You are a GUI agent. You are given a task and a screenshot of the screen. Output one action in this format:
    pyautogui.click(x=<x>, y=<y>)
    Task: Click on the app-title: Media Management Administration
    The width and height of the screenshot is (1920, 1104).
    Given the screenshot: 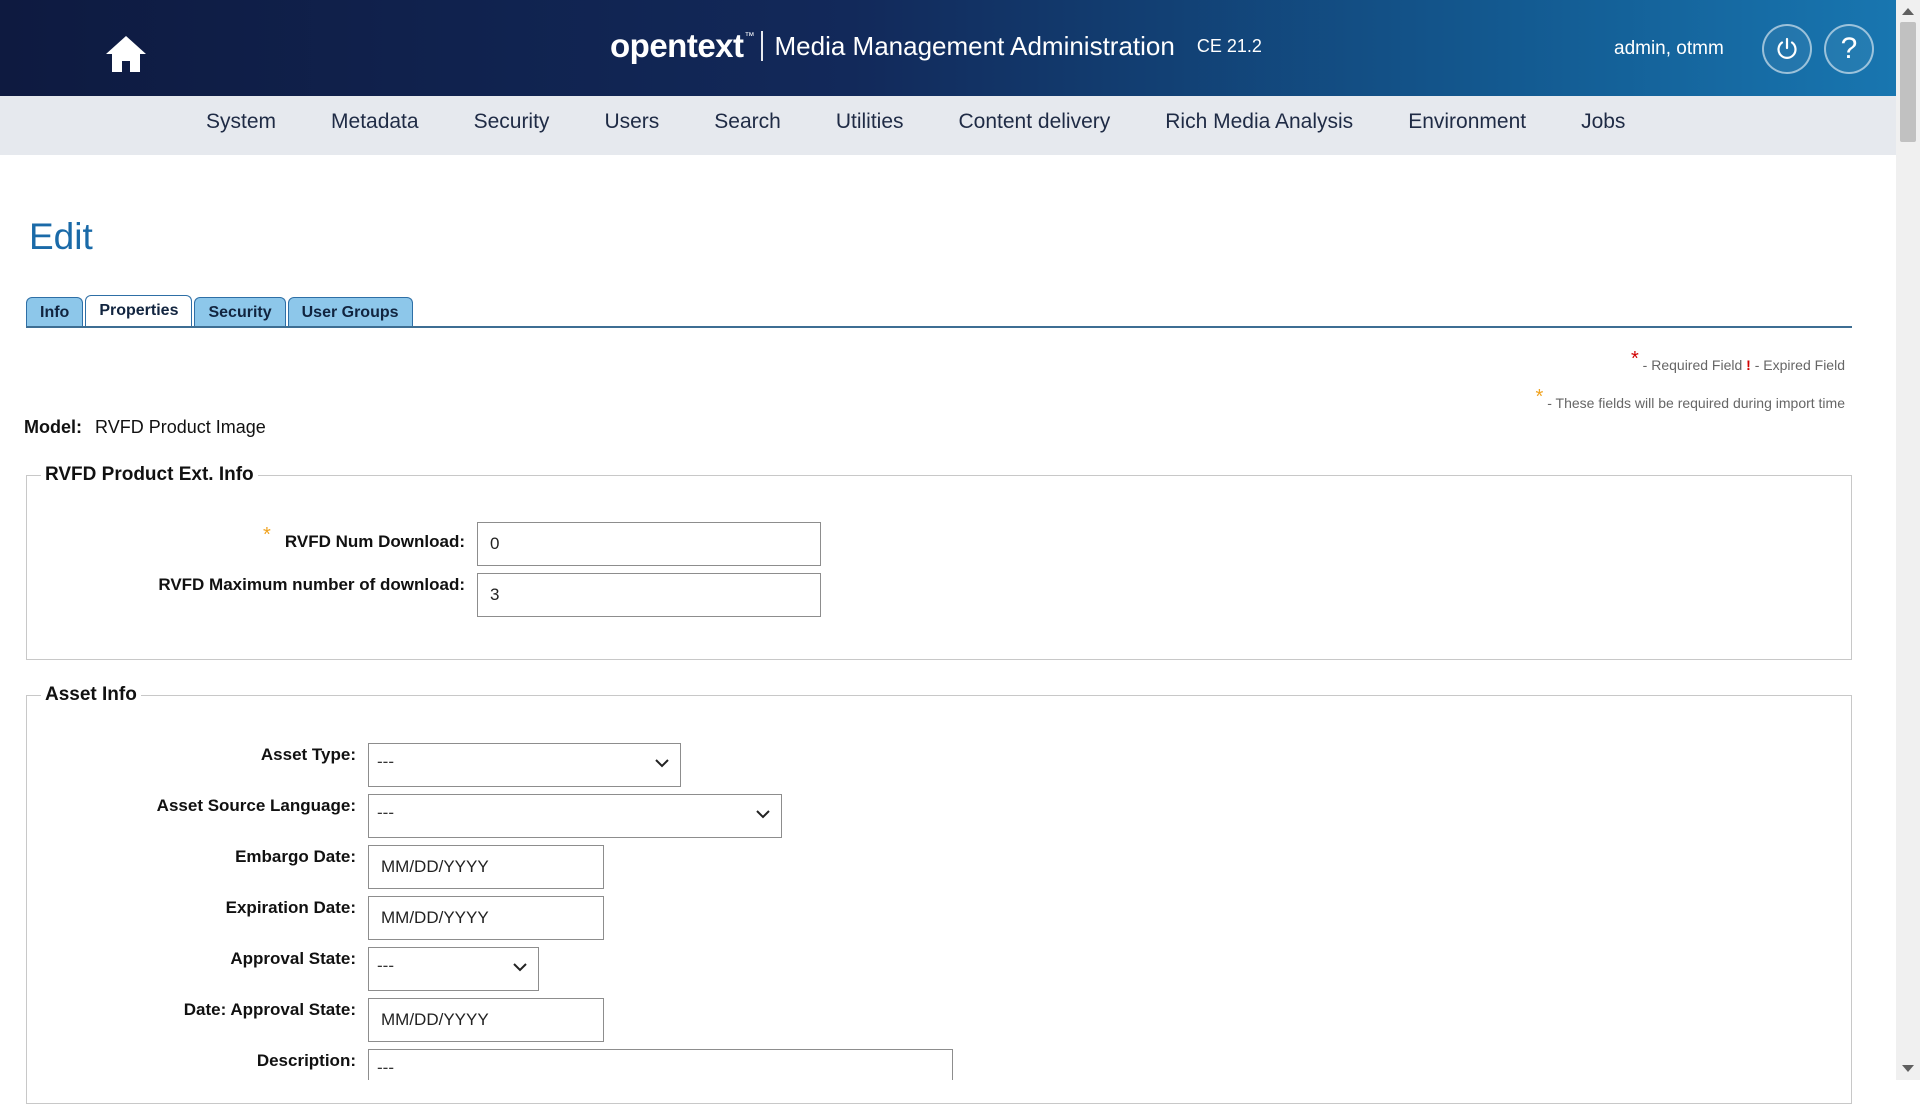 What is the action you would take?
    pyautogui.click(x=974, y=45)
    